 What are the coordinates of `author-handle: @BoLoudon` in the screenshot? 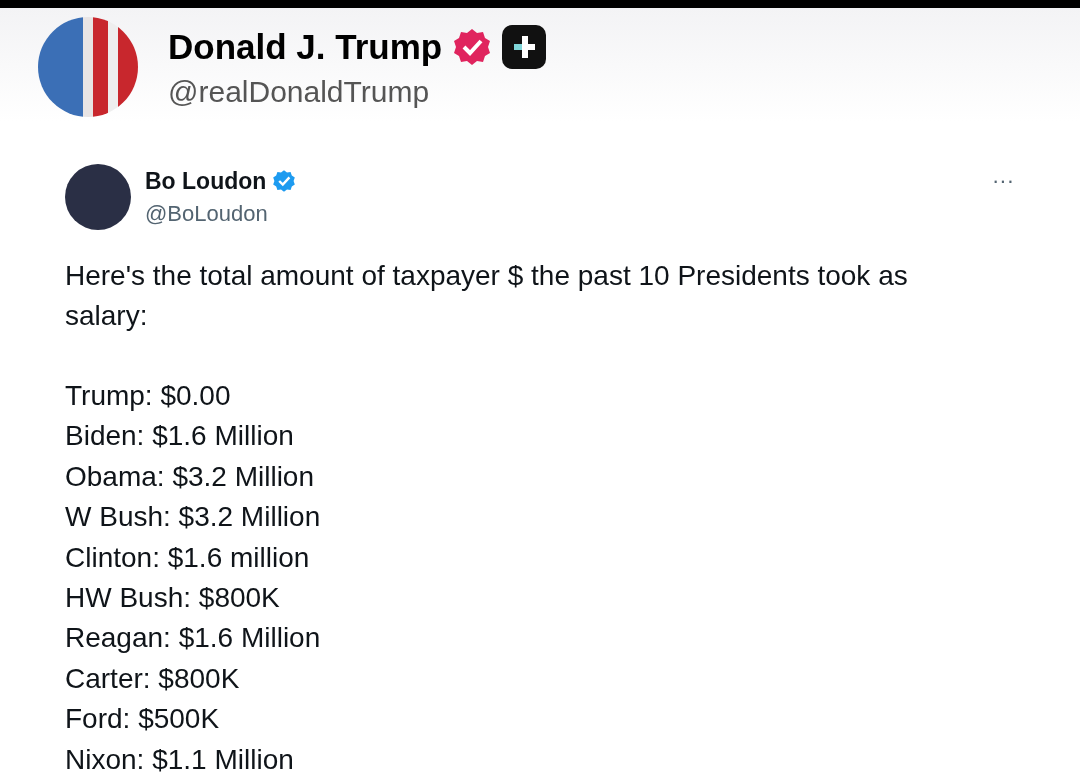 It's located at (207, 213).